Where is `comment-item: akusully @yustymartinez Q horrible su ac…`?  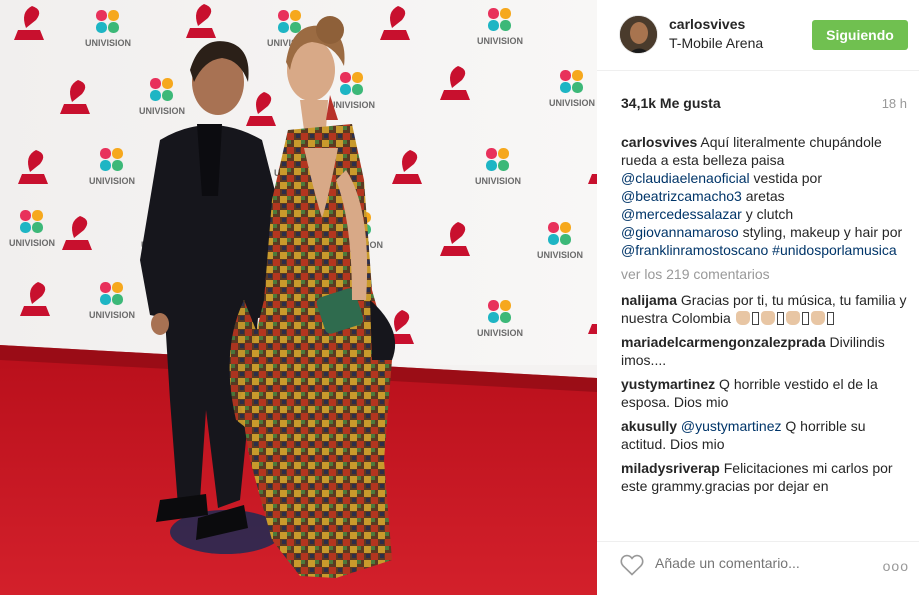
comment-item: akusully @yustymartinez Q horrible su ac… is located at coordinates (764, 435).